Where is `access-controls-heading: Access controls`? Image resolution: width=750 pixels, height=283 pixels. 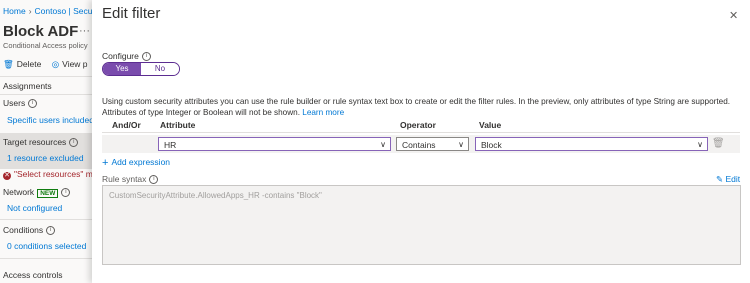
access-controls-heading: Access controls is located at coordinates (33, 275).